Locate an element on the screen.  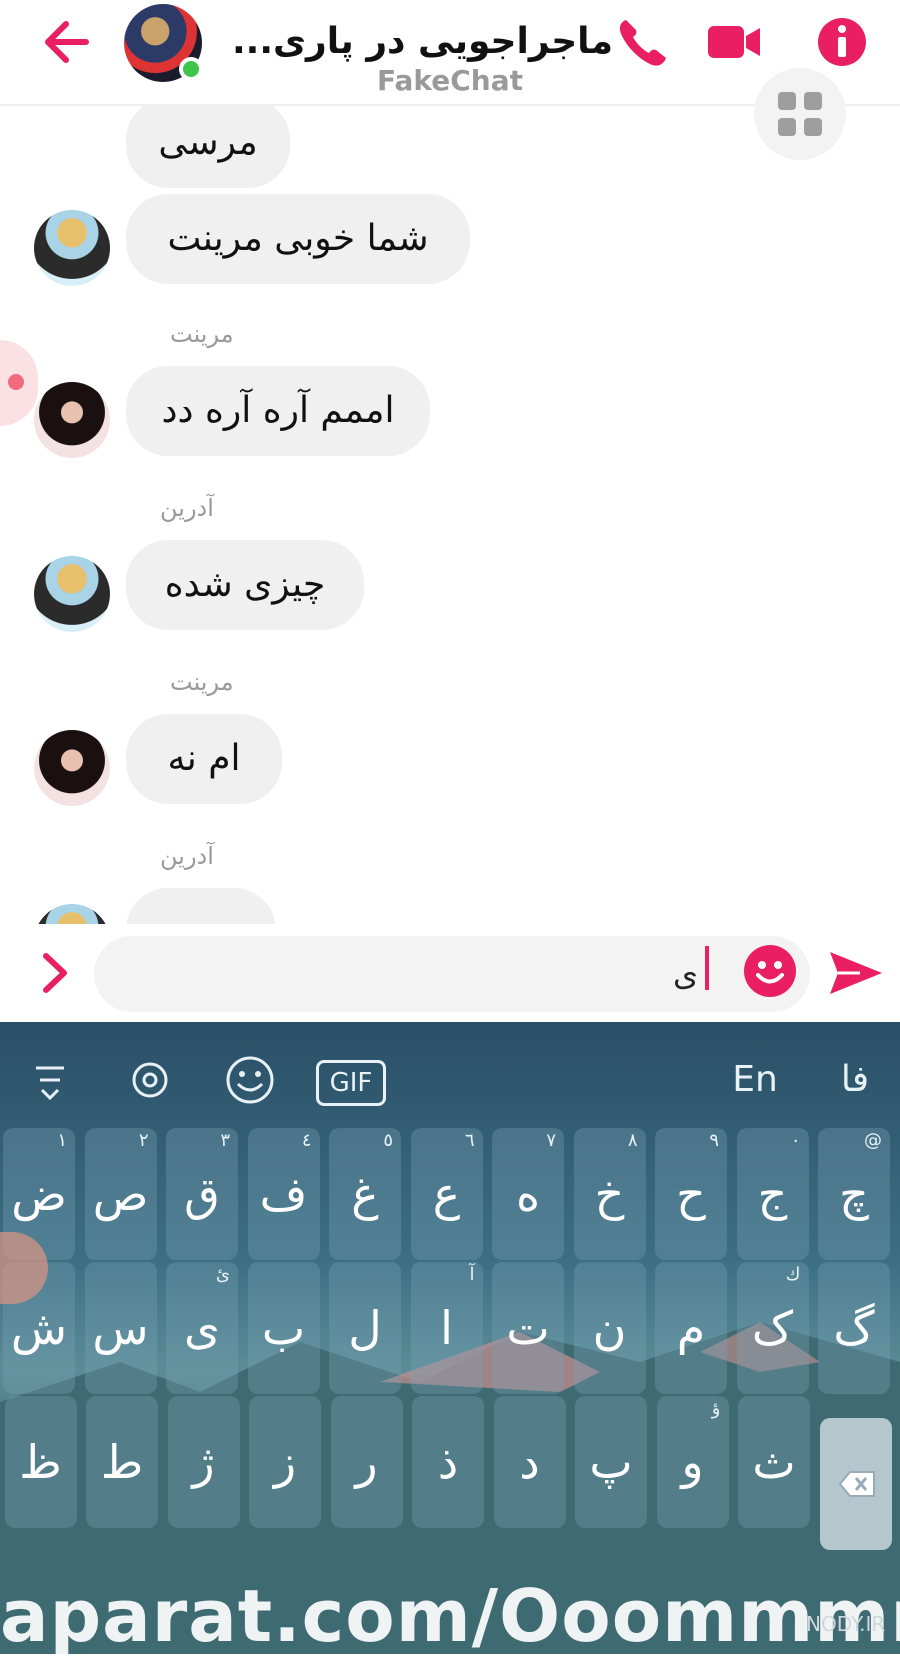
key-label: ک is located at coordinates (772, 1328).